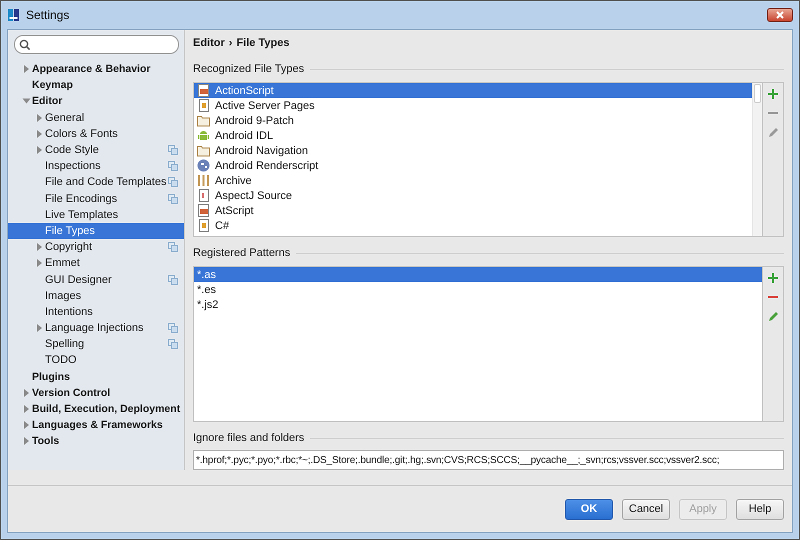  Describe the element at coordinates (209, 43) in the screenshot. I see `breadcrumb-item: Editor` at that location.